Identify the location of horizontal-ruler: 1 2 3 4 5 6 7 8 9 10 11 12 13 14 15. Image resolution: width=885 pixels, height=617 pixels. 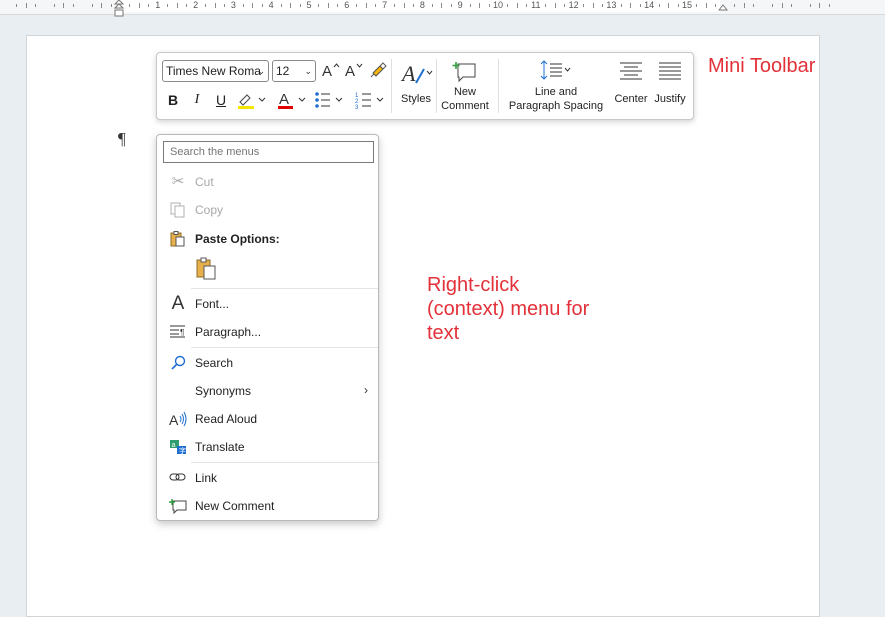
(442, 8).